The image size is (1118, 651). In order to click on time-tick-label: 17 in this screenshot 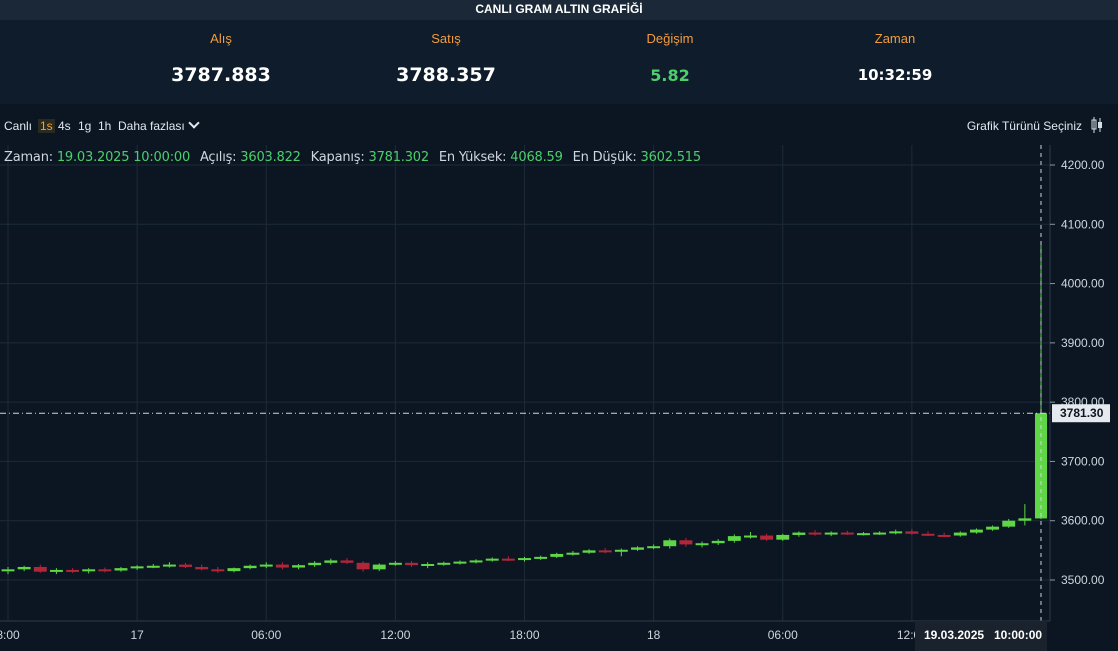, I will do `click(137, 635)`.